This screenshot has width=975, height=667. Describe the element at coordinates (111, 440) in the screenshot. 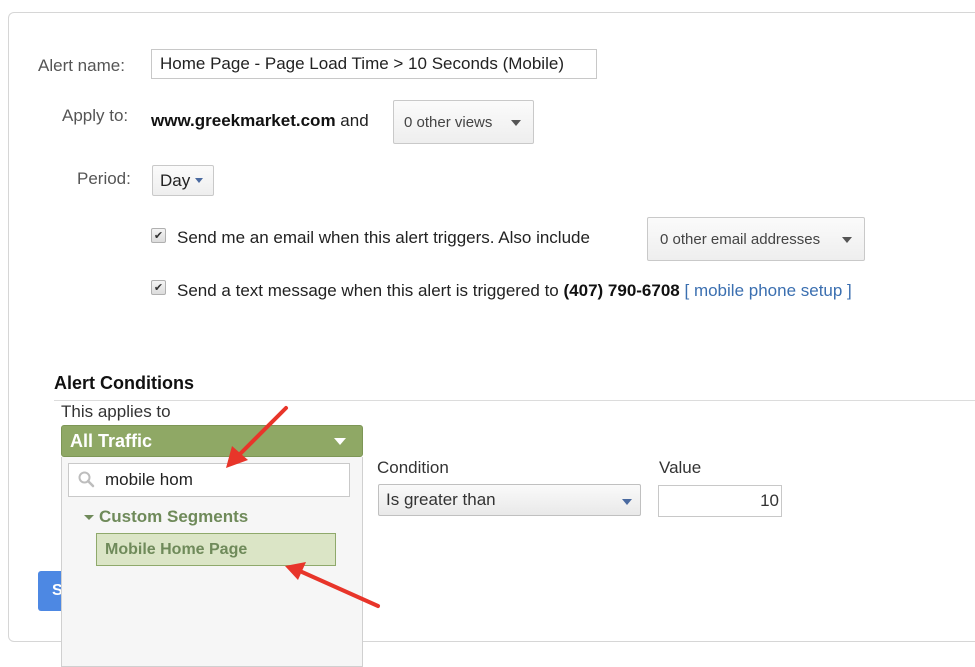

I see `segment-selected-label: All Traffic` at that location.